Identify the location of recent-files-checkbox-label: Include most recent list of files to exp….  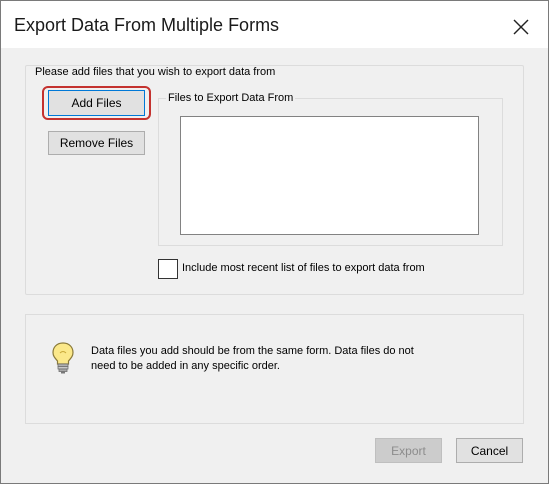
(303, 268).